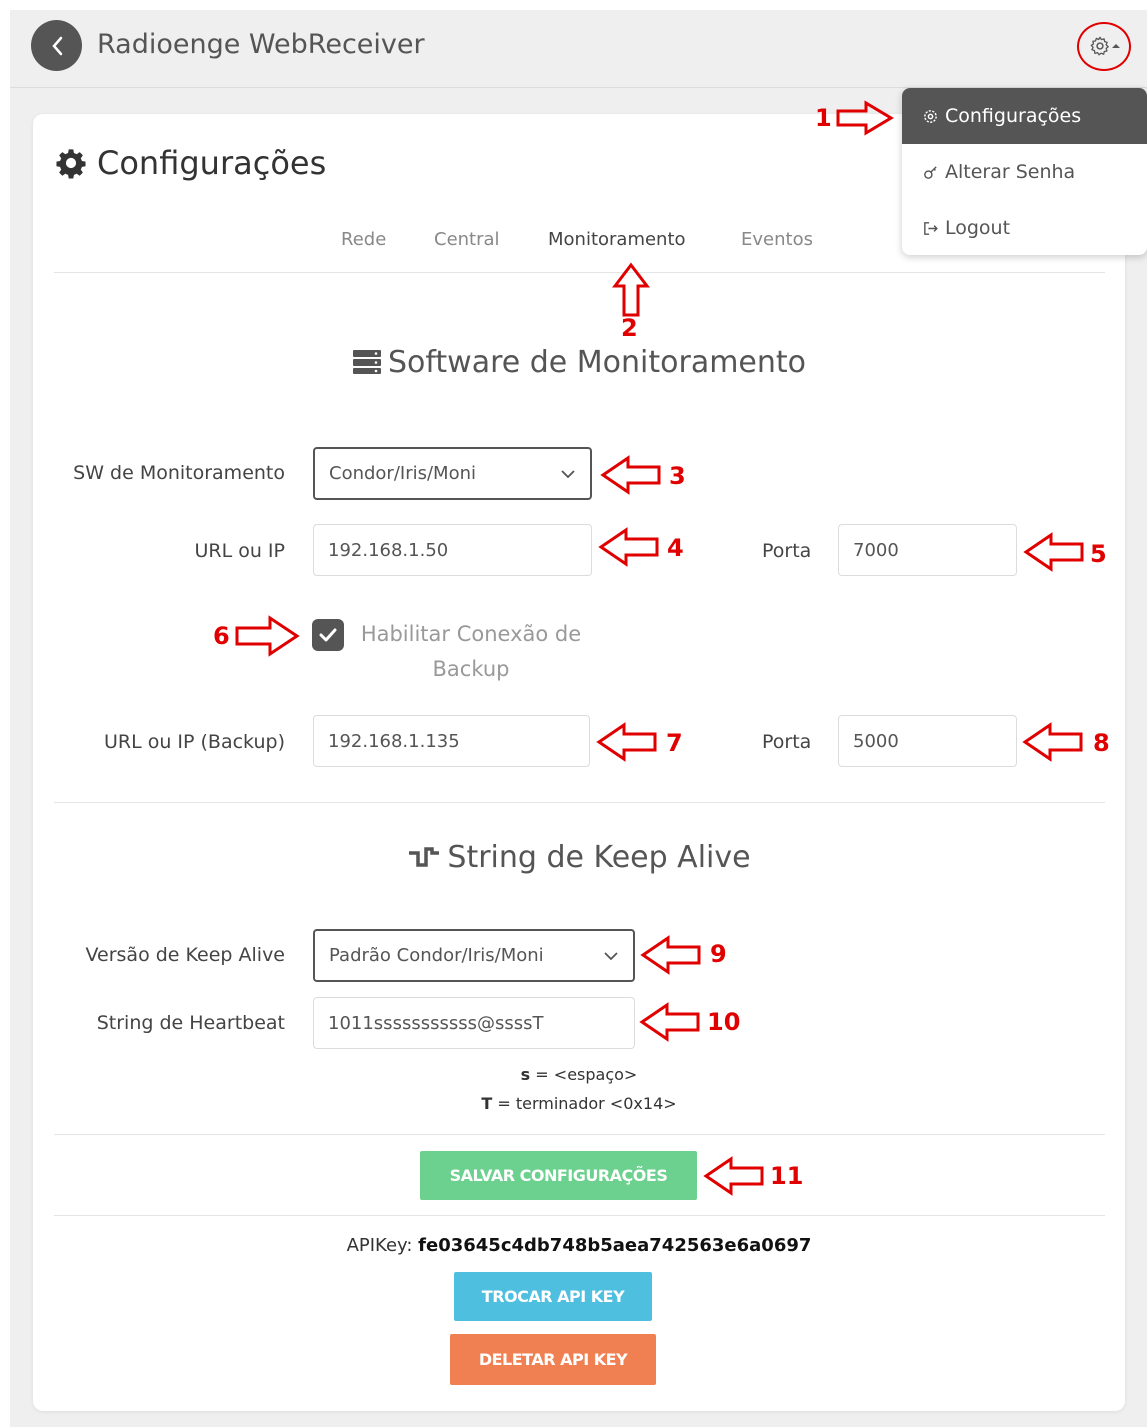 This screenshot has height=1427, width=1147. I want to click on sw-label: SW de Monitoramento, so click(179, 473).